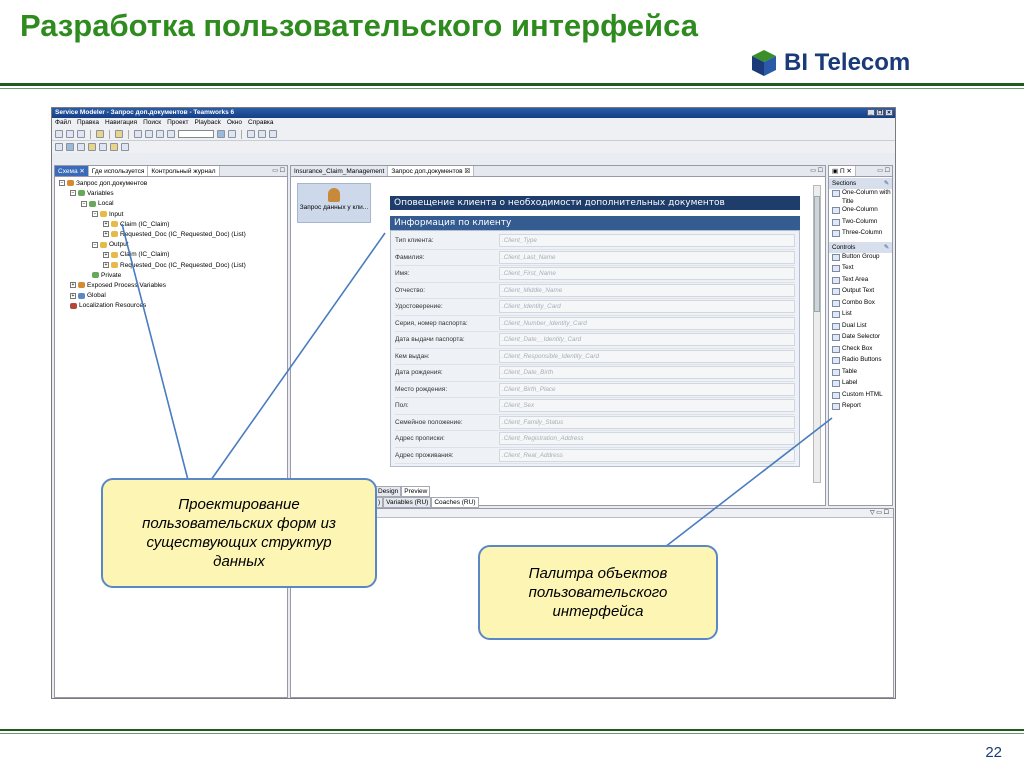 This screenshot has height=768, width=1024. I want to click on page-number: 22, so click(993, 752).